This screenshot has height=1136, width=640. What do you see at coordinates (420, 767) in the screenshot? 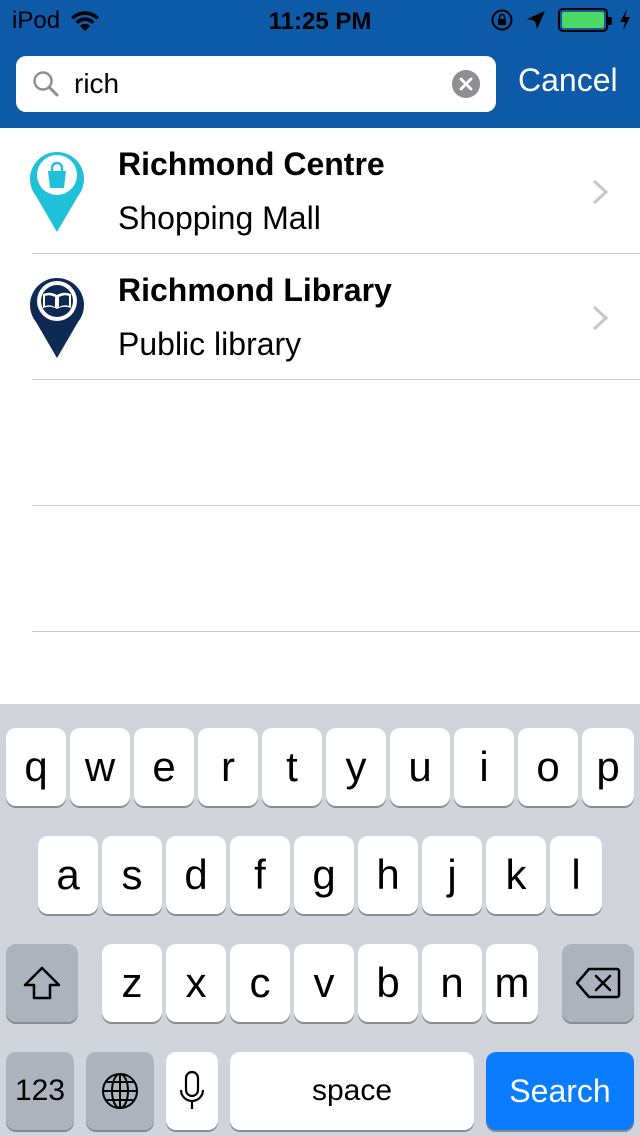
I see `key-u: u` at bounding box center [420, 767].